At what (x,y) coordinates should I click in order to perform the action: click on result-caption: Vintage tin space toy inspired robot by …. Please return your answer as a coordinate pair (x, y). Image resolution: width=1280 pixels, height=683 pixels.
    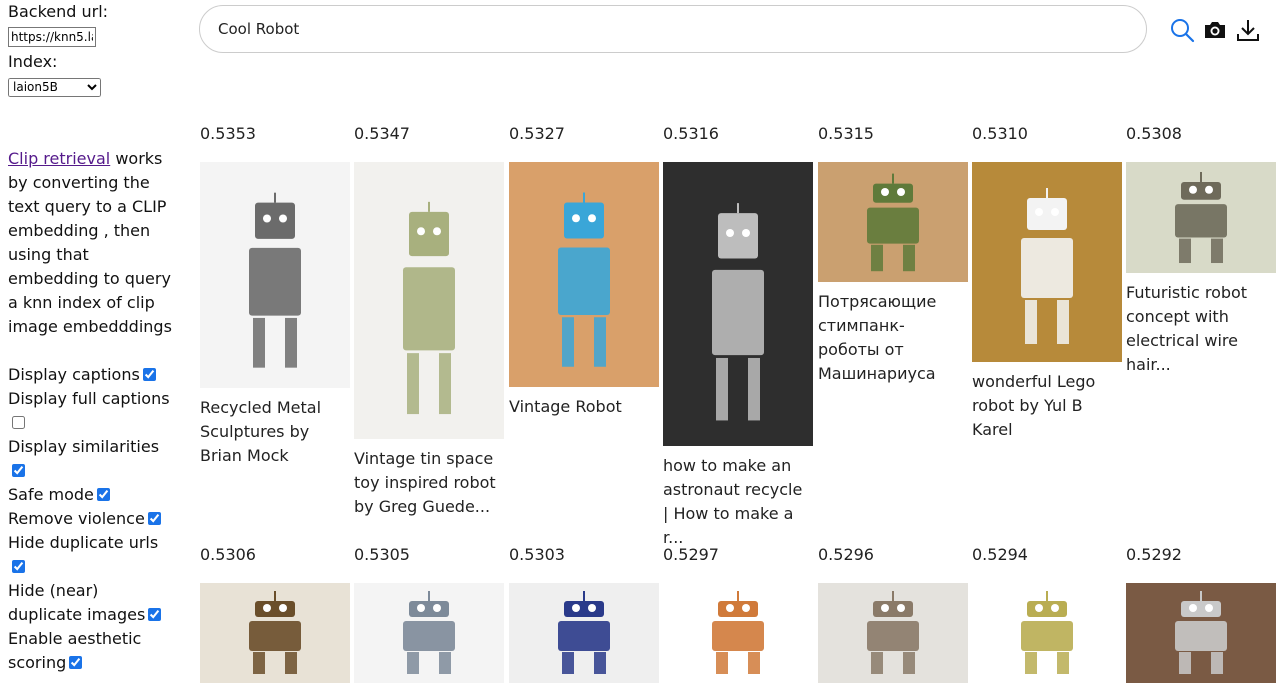
    Looking at the image, I should click on (425, 482).